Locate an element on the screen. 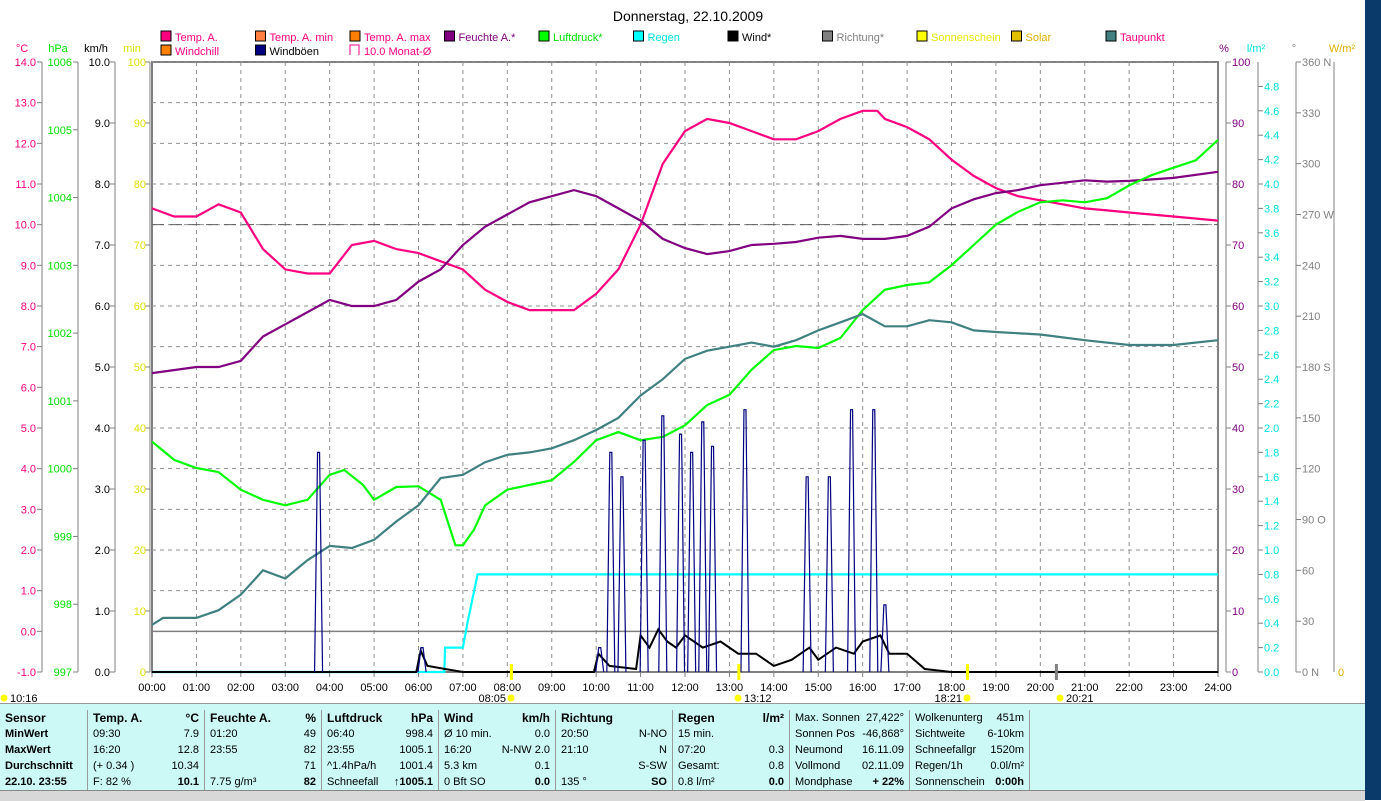  humidity-tick-label: 0 is located at coordinates (1235, 673).